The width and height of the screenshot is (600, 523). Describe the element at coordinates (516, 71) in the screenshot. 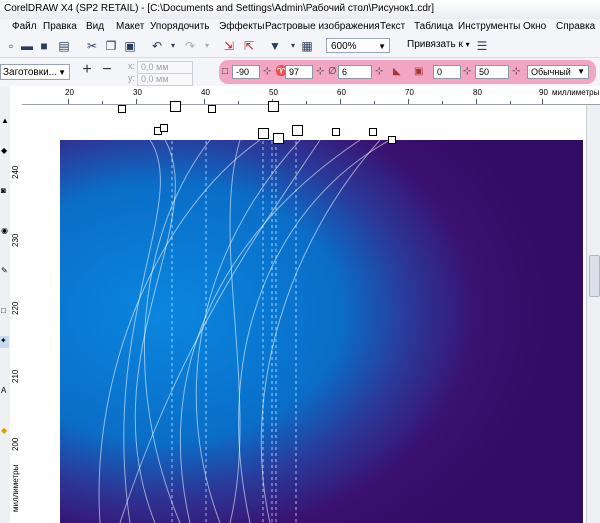

I see `rate-stepper-icon: ⊹` at that location.